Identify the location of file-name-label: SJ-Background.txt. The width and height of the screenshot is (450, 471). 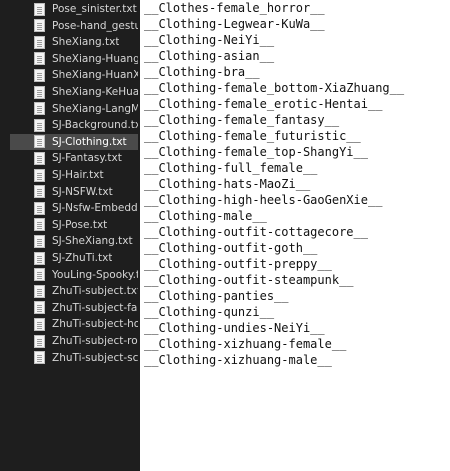
(95, 125).